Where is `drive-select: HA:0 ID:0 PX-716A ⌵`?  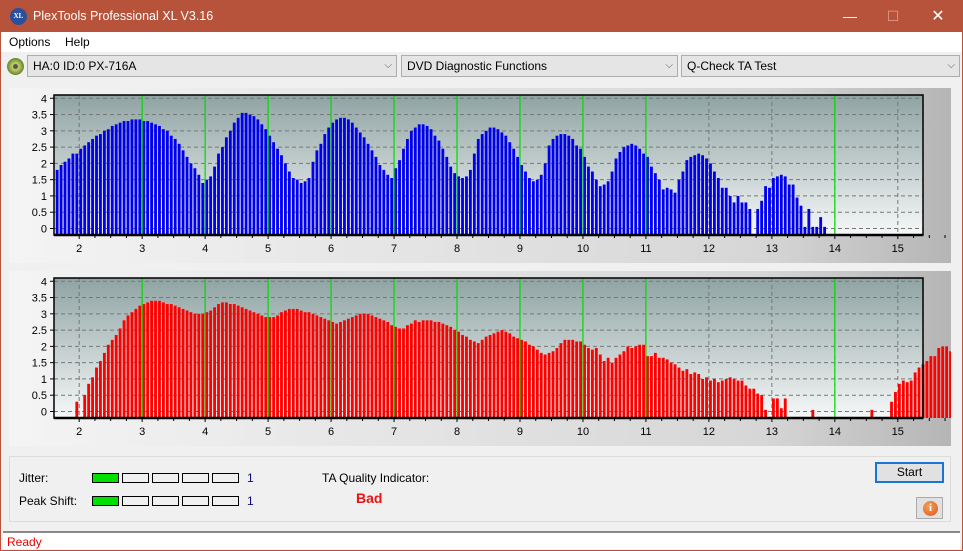
drive-select: HA:0 ID:0 PX-716A ⌵ is located at coordinates (212, 66).